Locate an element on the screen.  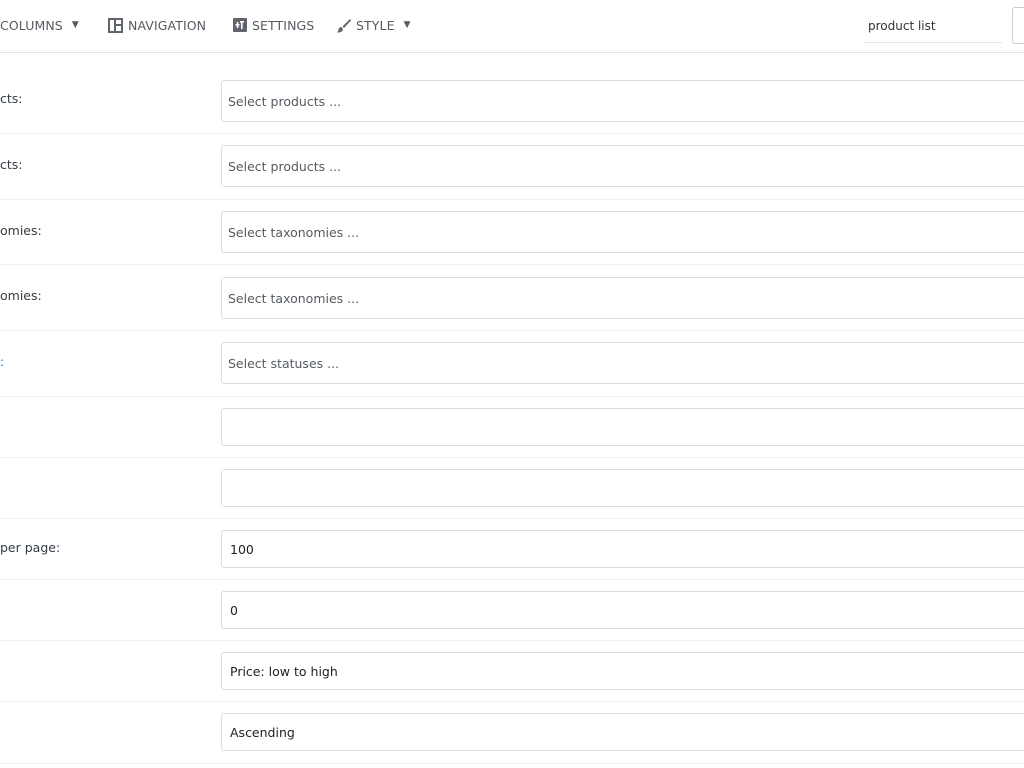
columns-menu-button: COLUMNS ▼ is located at coordinates (39, 25).